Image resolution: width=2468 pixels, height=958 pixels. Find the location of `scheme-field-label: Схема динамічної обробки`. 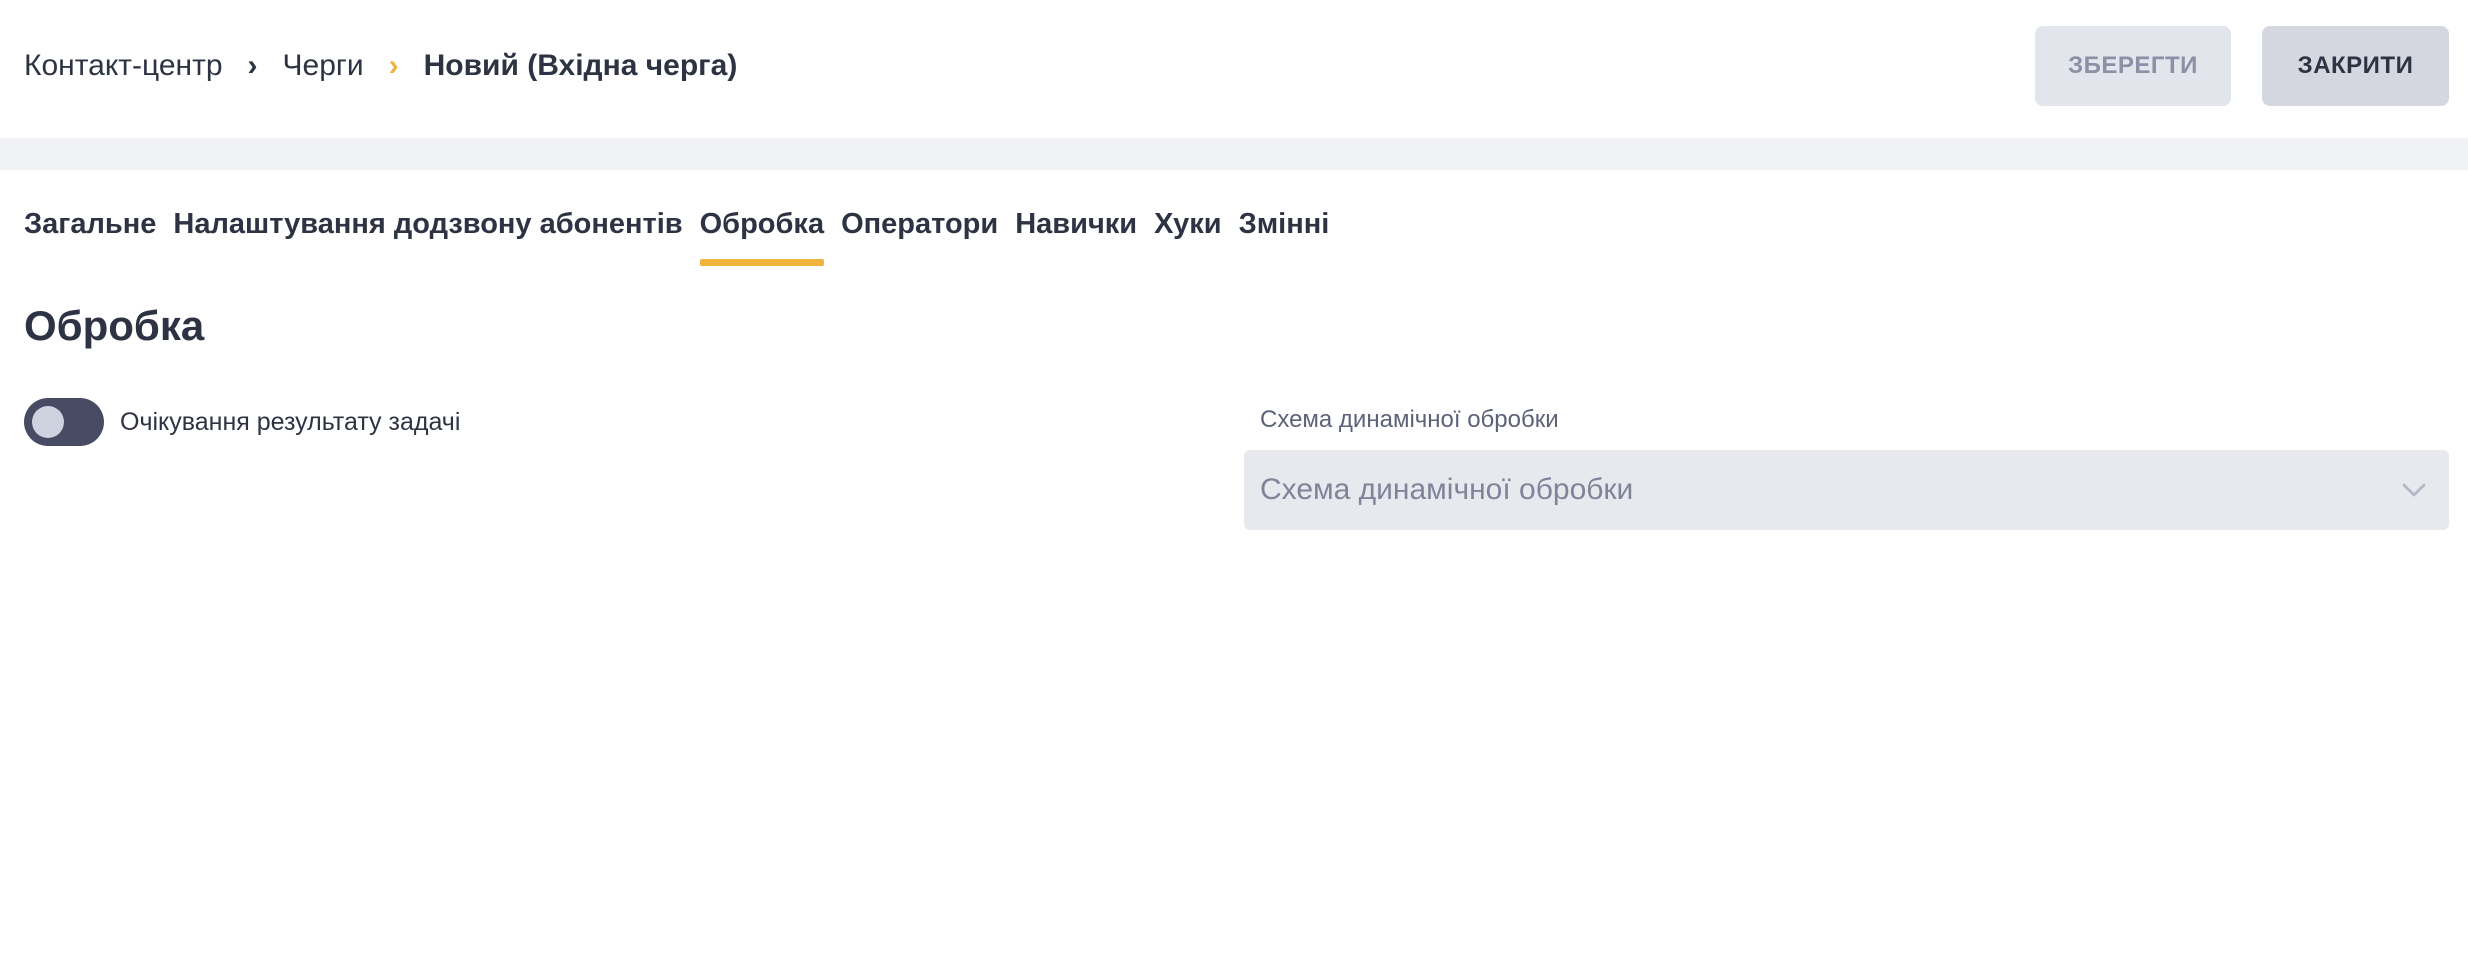

scheme-field-label: Схема динамічної обробки is located at coordinates (1409, 419).